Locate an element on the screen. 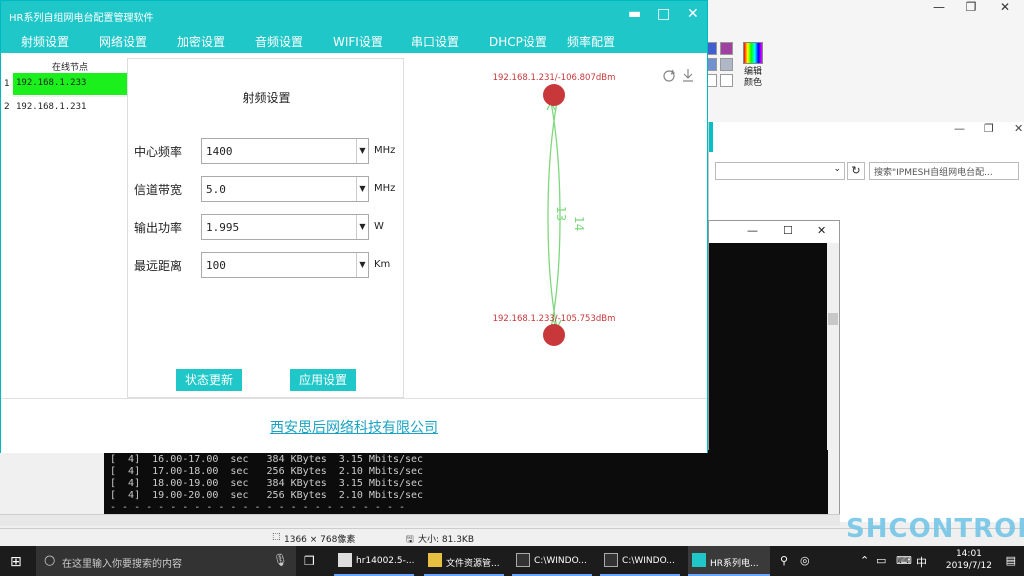  keyboard-icon: ⌨ is located at coordinates (904, 560).